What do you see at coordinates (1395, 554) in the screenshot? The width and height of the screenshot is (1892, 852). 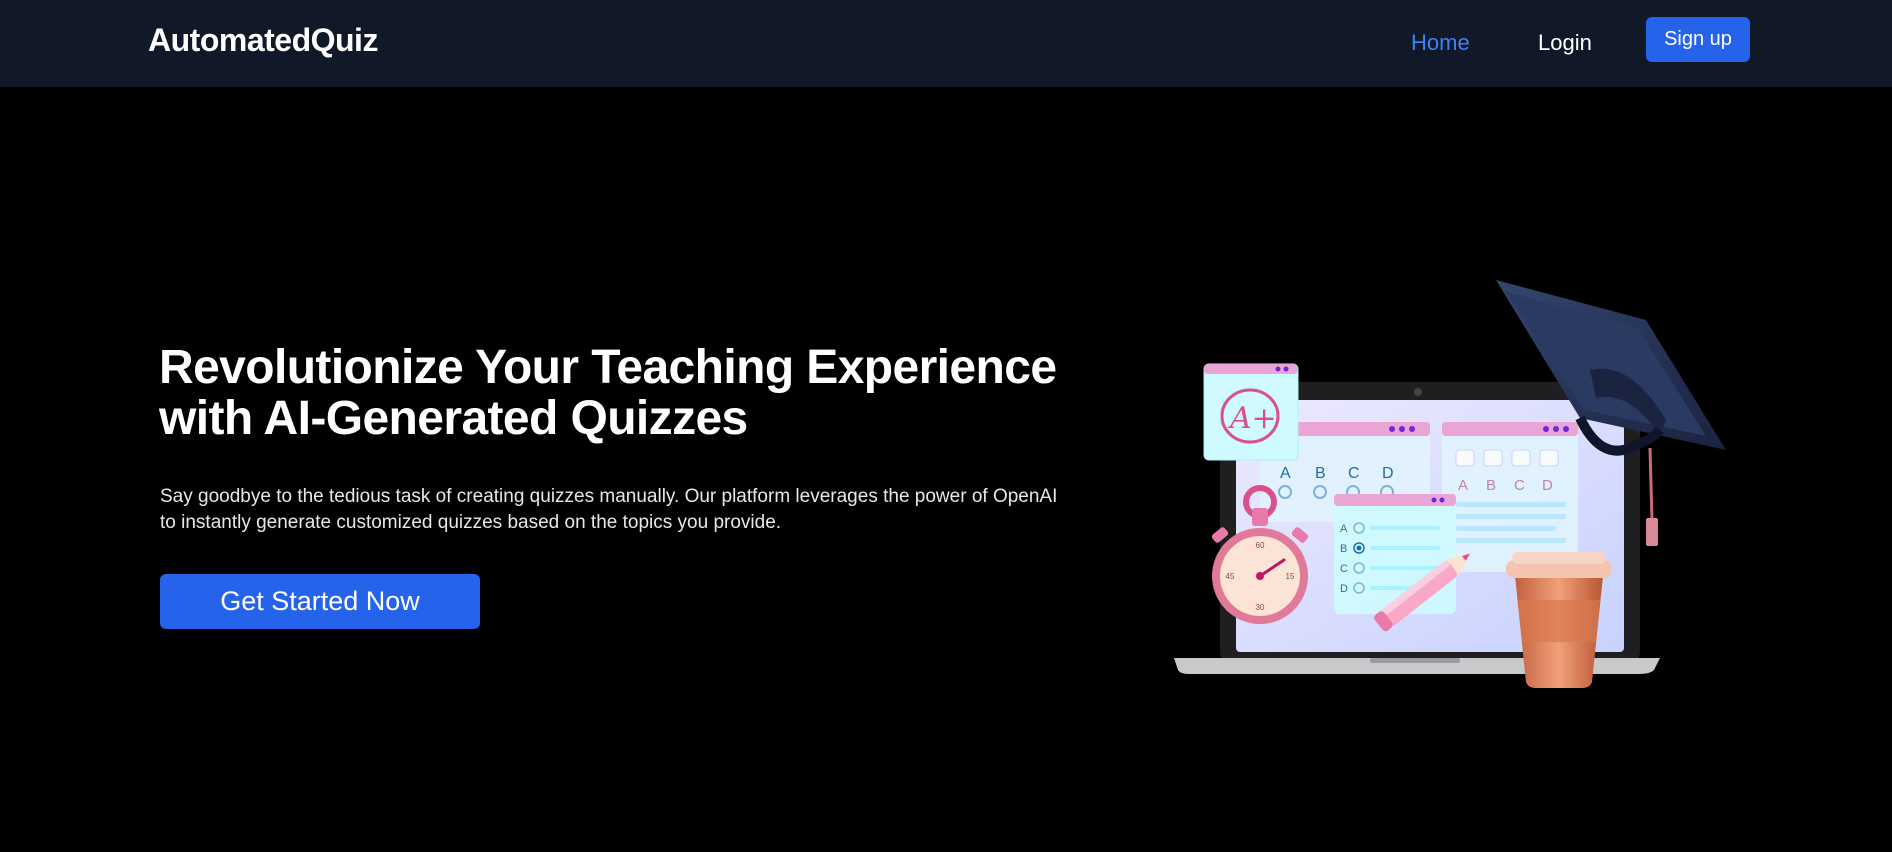 I see `answer-sheet-card: A B C D` at bounding box center [1395, 554].